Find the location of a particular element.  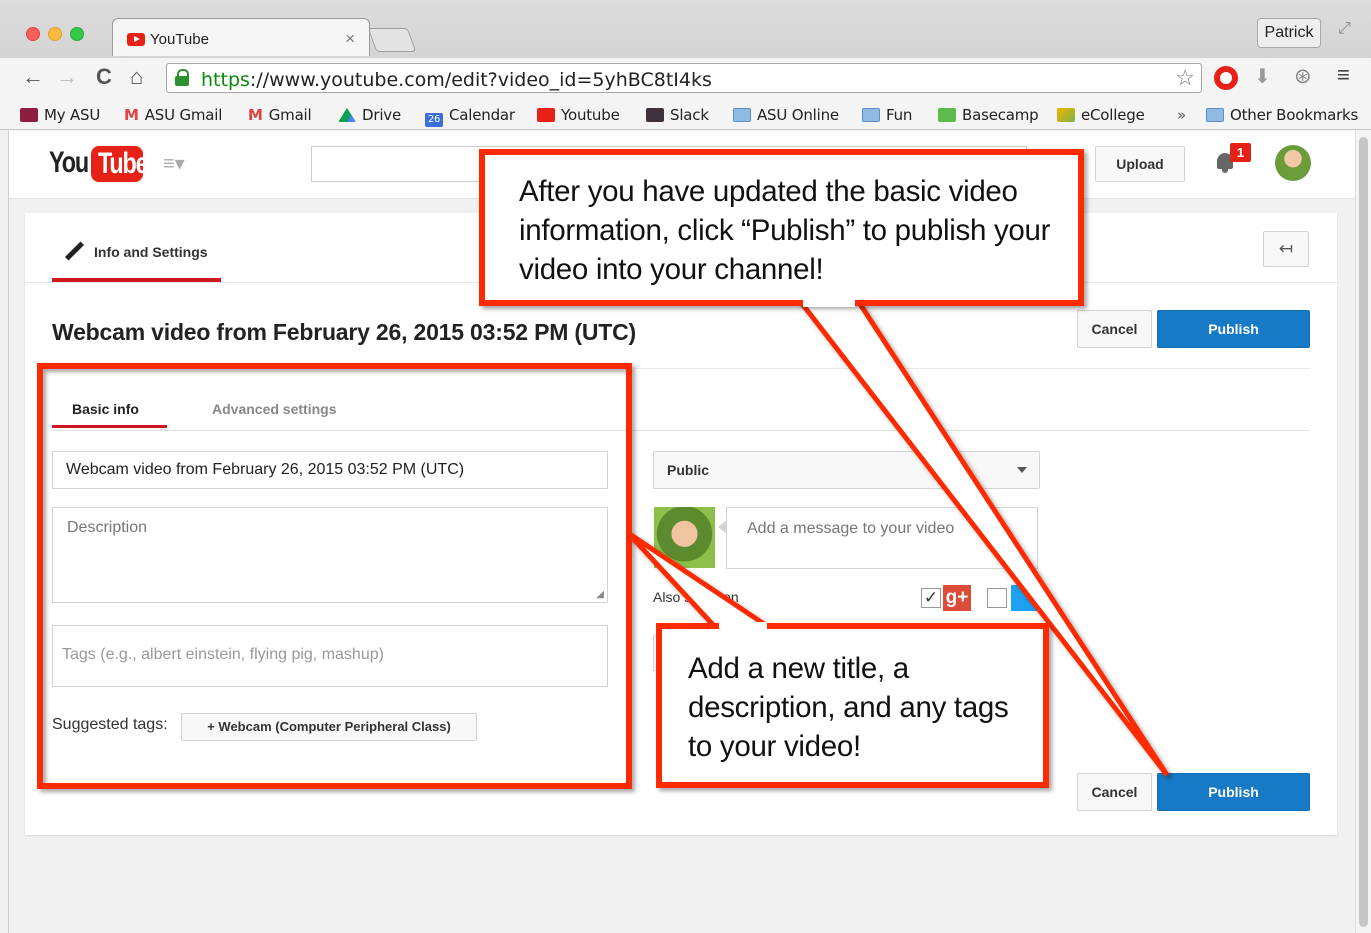

bookmark-drive: Drive is located at coordinates (369, 115).